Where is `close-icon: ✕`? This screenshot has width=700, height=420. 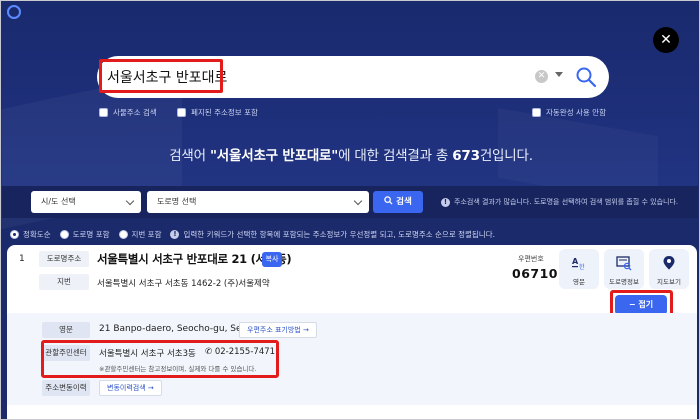
close-icon: ✕ is located at coordinates (666, 40).